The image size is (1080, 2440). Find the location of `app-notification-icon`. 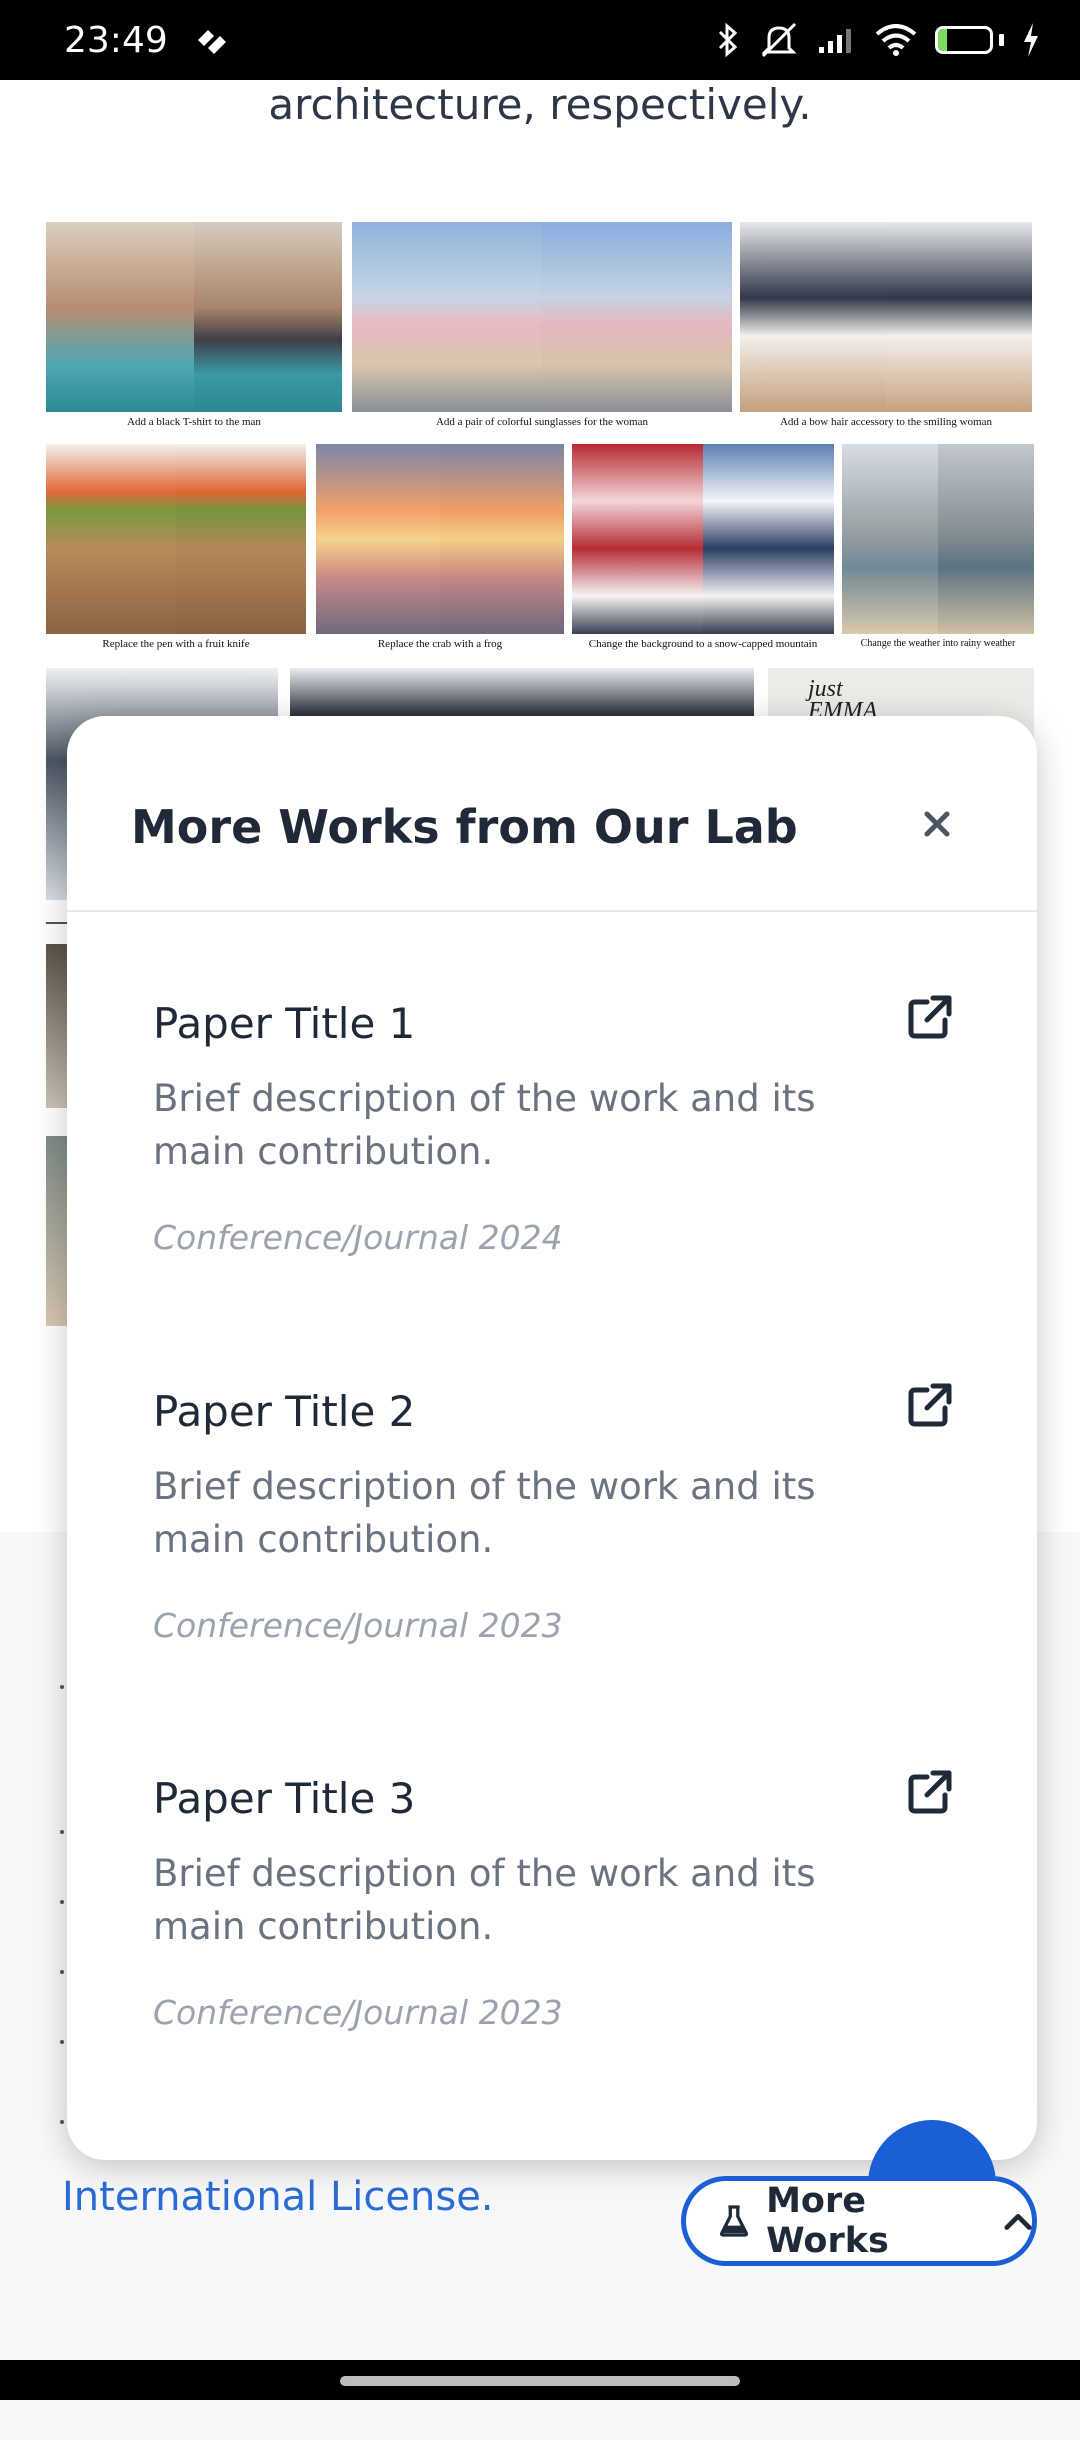

app-notification-icon is located at coordinates (211, 42).